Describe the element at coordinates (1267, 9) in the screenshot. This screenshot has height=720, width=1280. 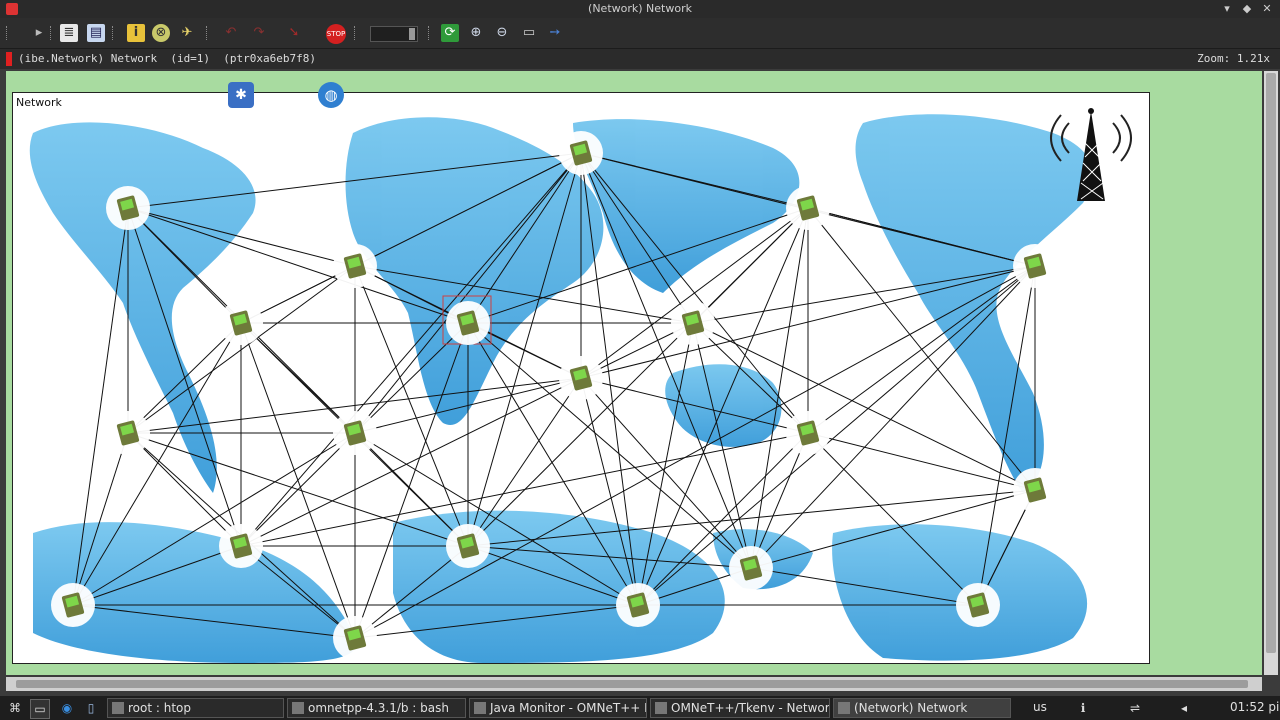
I see `close-button: ✕` at that location.